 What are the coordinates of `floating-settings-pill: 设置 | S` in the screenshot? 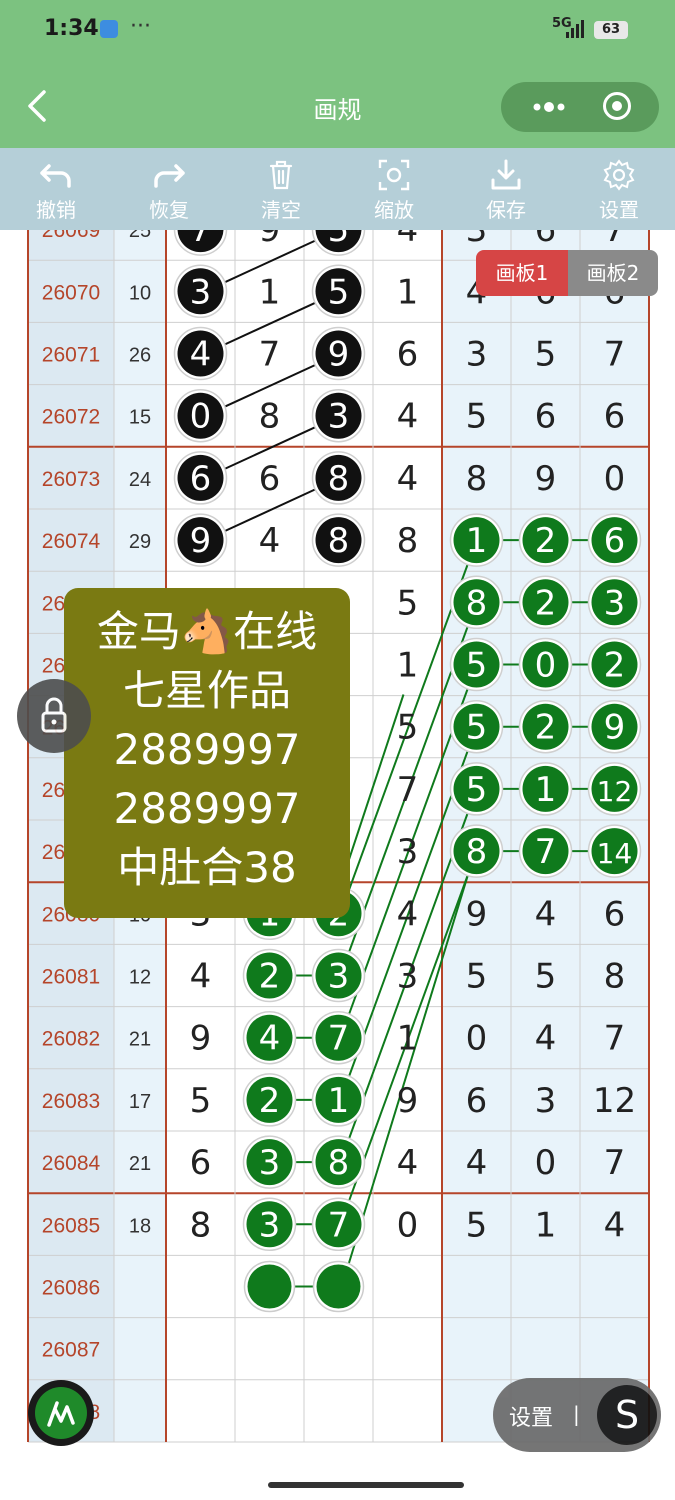 It's located at (577, 1415).